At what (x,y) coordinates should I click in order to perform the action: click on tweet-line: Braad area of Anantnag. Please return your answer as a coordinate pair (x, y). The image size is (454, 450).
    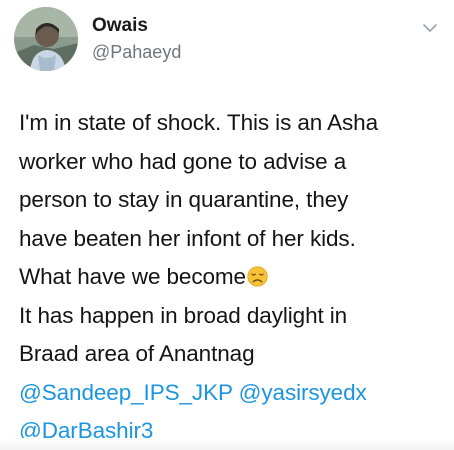
    Looking at the image, I should click on (137, 353).